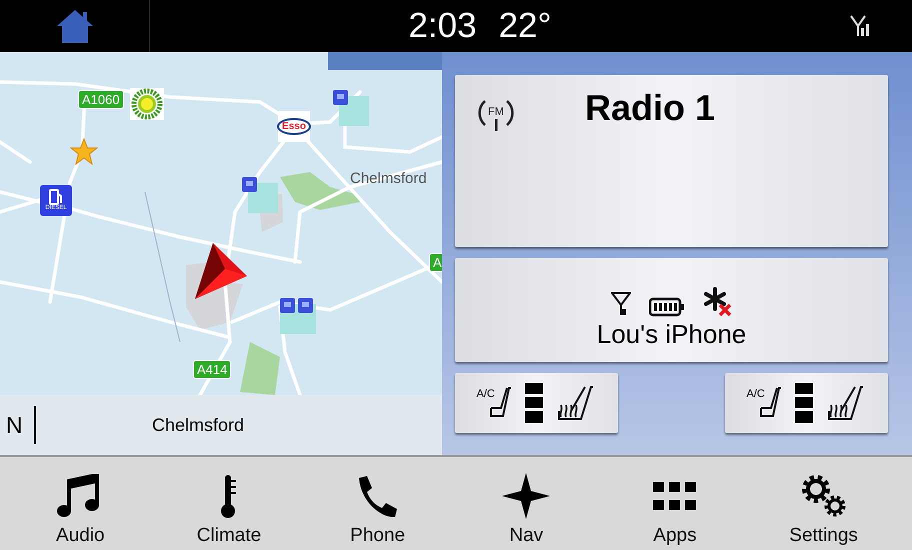 This screenshot has width=912, height=550. Describe the element at coordinates (84, 151) in the screenshot. I see `star-icon` at that location.